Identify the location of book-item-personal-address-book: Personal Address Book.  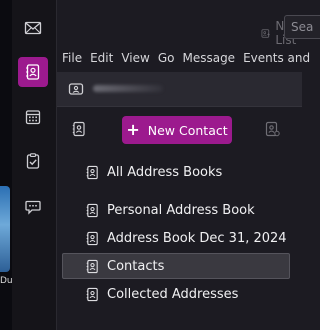
(176, 210).